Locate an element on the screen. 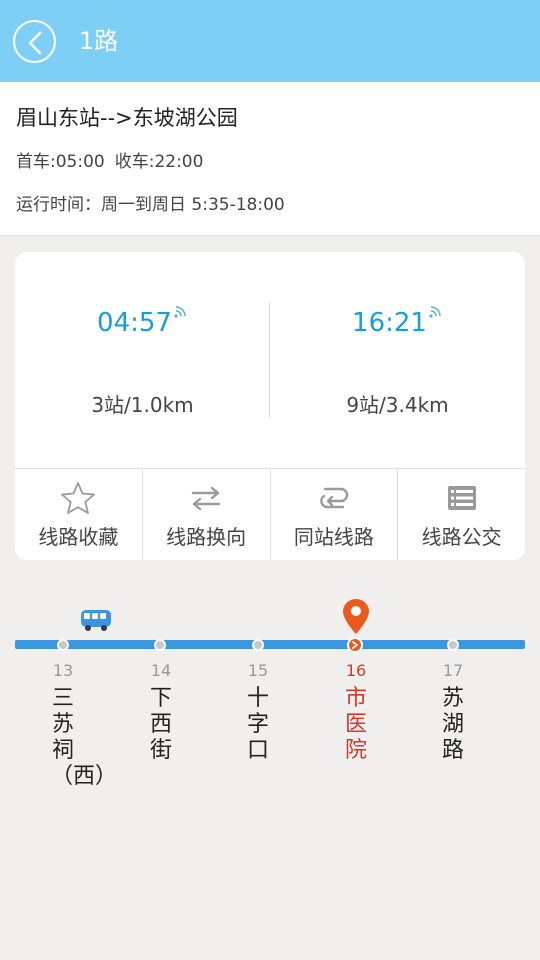  bus-icon is located at coordinates (96, 620).